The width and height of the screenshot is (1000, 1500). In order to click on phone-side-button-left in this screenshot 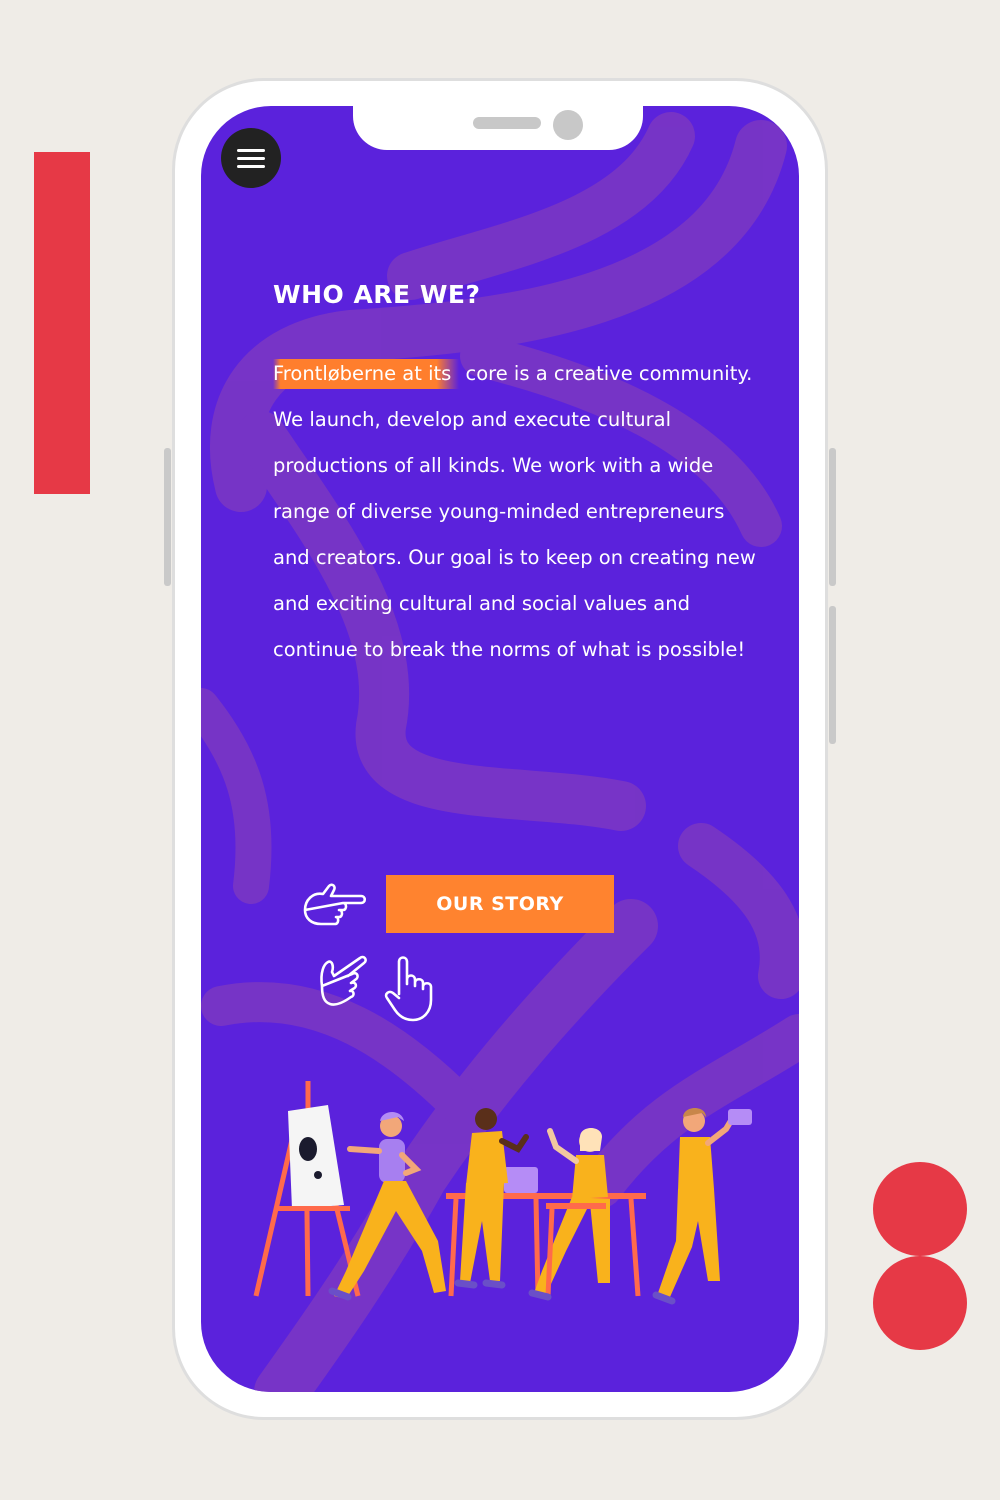, I will do `click(167, 517)`.